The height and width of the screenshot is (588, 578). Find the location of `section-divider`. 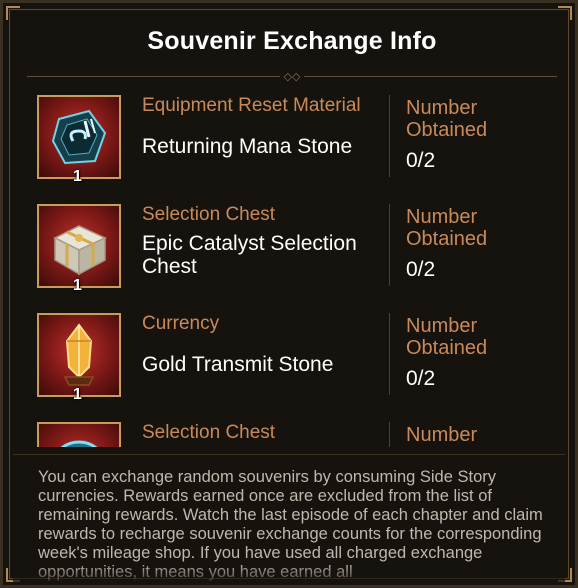

section-divider is located at coordinates (289, 454).